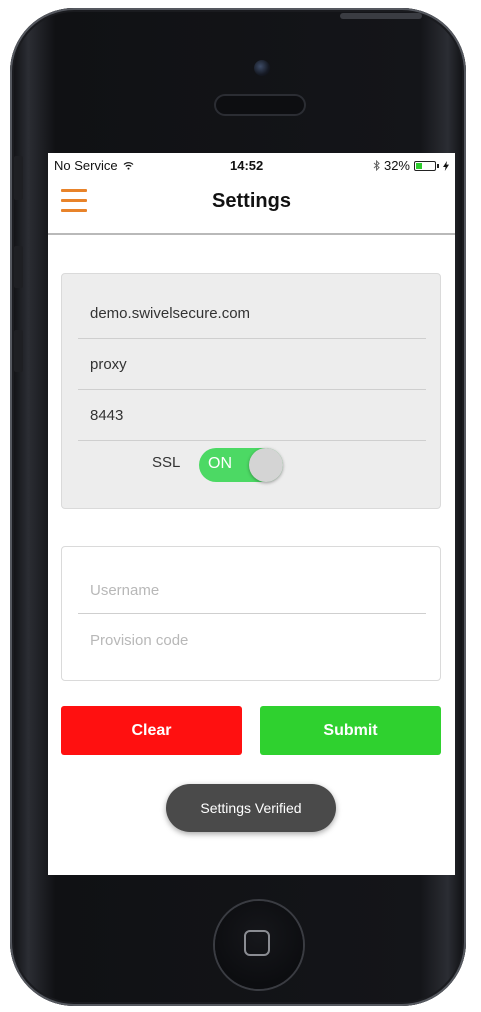  I want to click on toast-notification: Settings Verified, so click(251, 808).